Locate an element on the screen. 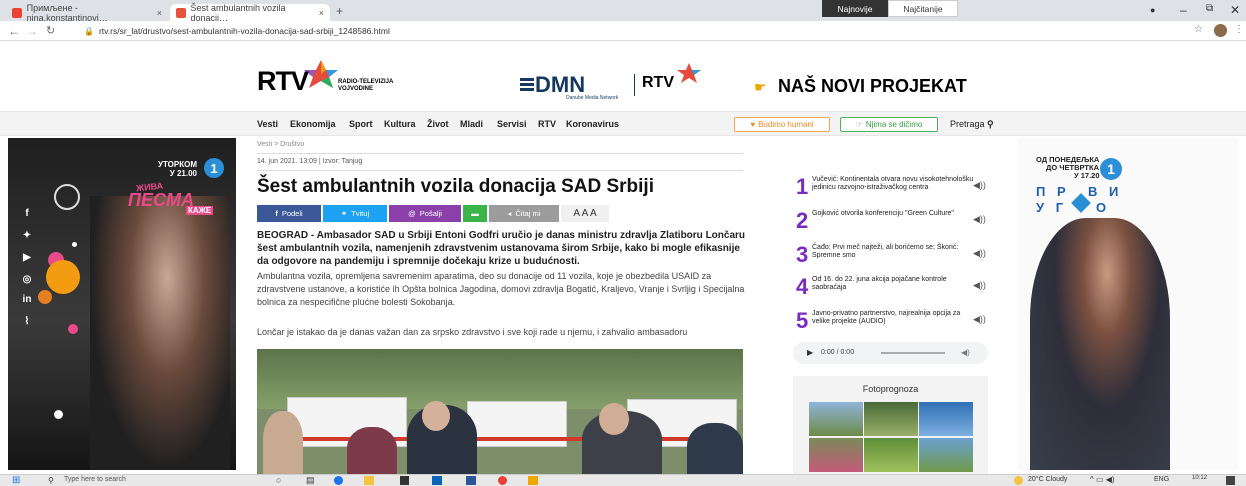 The height and width of the screenshot is (486, 1246). edge-icon is located at coordinates (338, 480).